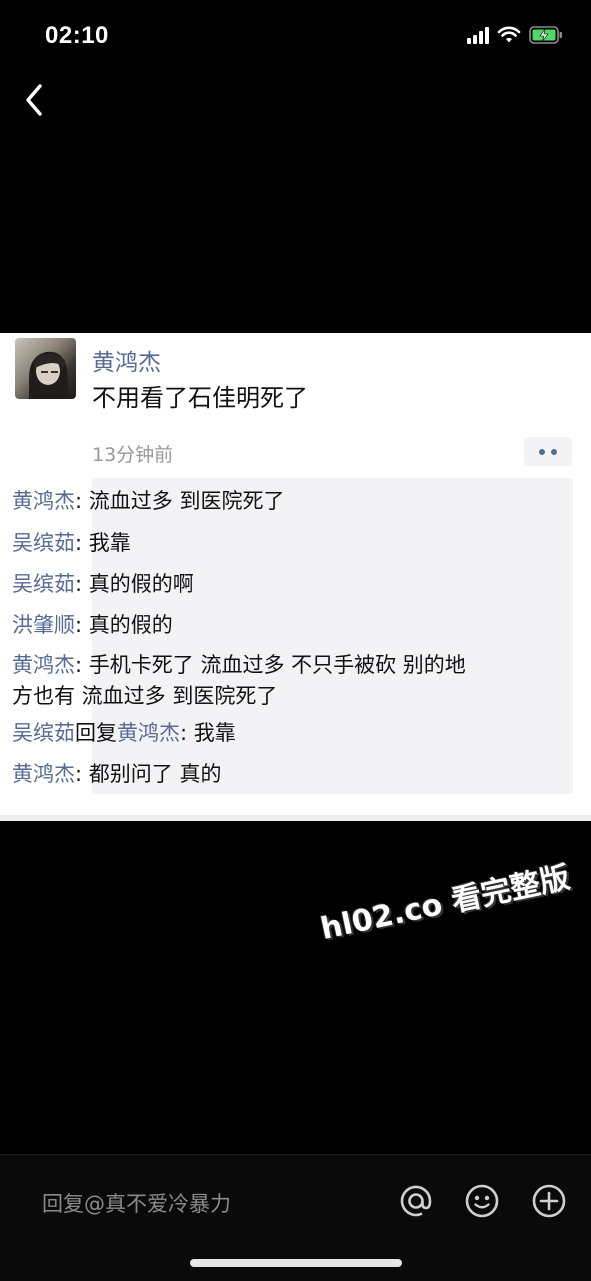 Image resolution: width=591 pixels, height=1281 pixels. I want to click on comment-item: 黄鸿杰: 流血过多 到医院死了, so click(244, 501).